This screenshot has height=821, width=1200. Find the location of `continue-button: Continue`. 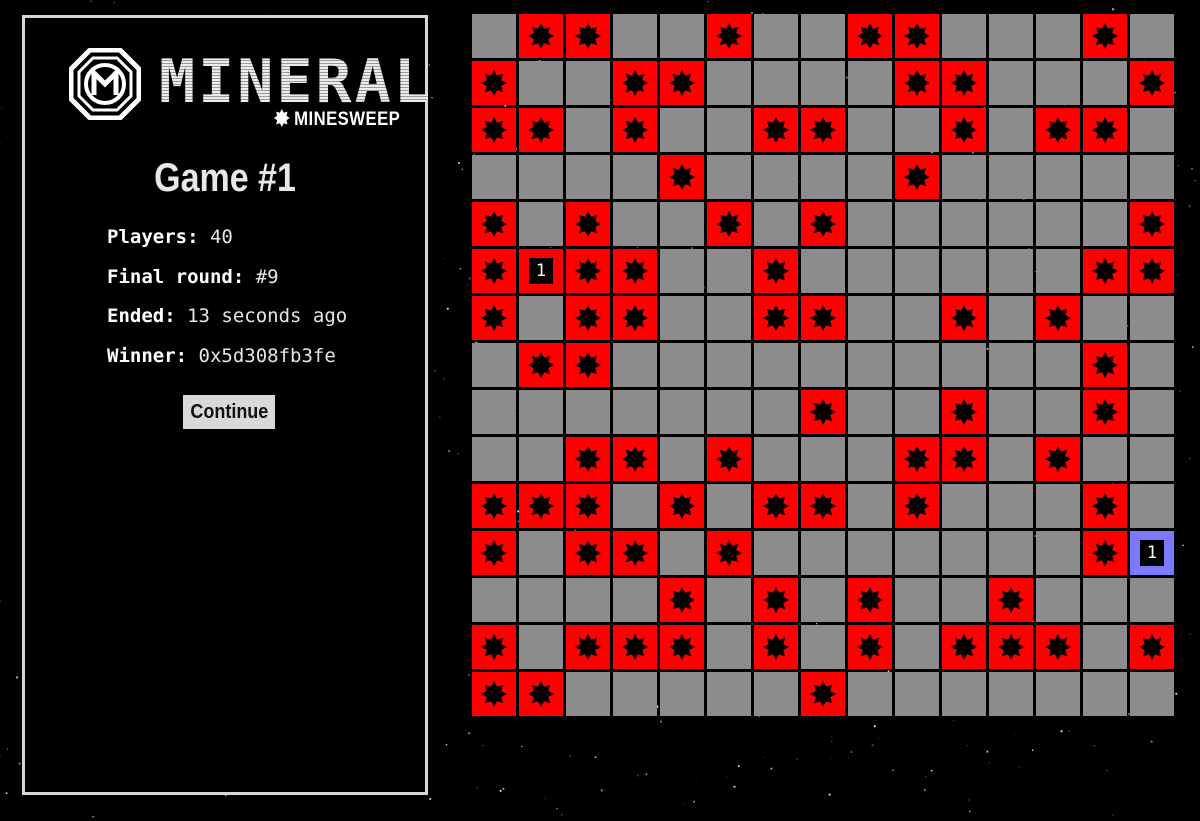

continue-button: Continue is located at coordinates (229, 412).